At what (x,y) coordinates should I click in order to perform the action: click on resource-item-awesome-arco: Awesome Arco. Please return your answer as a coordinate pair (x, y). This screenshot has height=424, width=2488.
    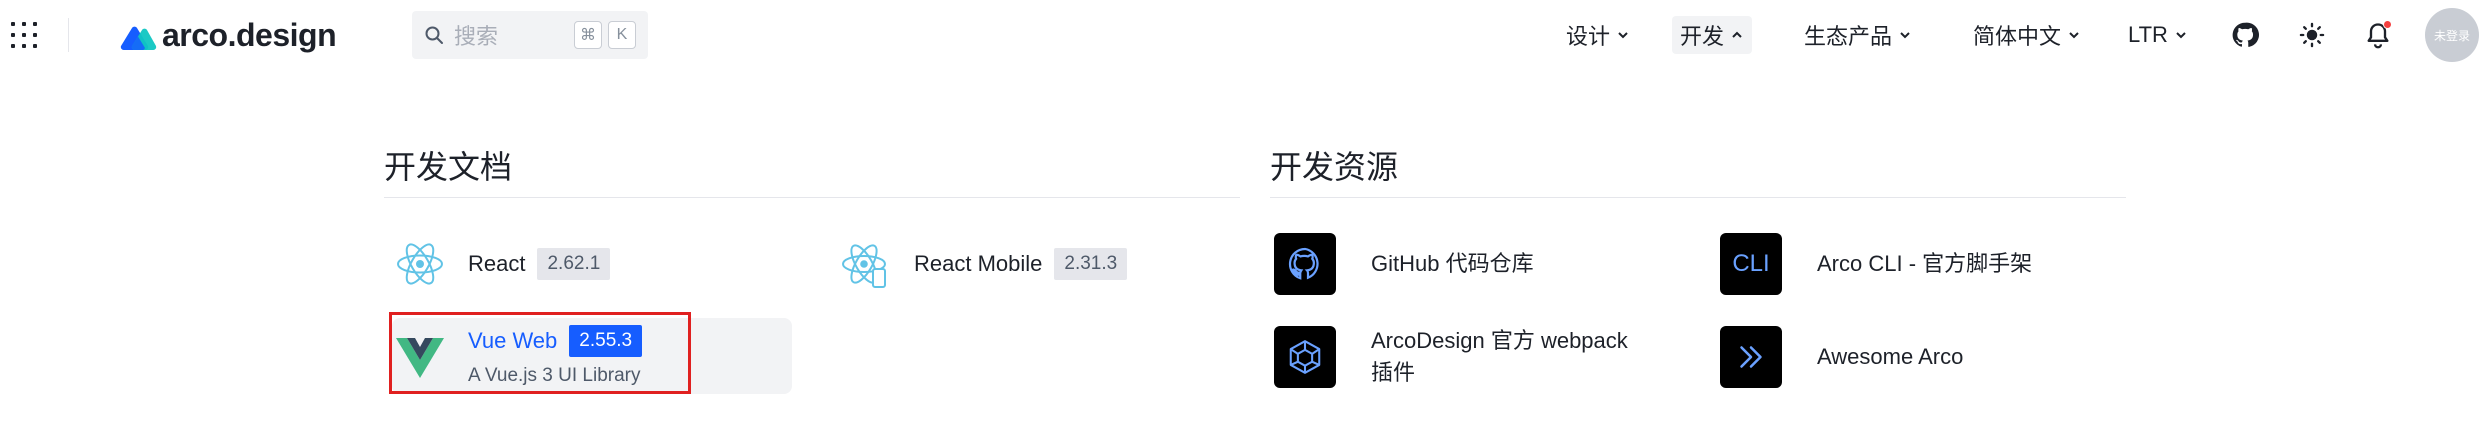
    Looking at the image, I should click on (1930, 357).